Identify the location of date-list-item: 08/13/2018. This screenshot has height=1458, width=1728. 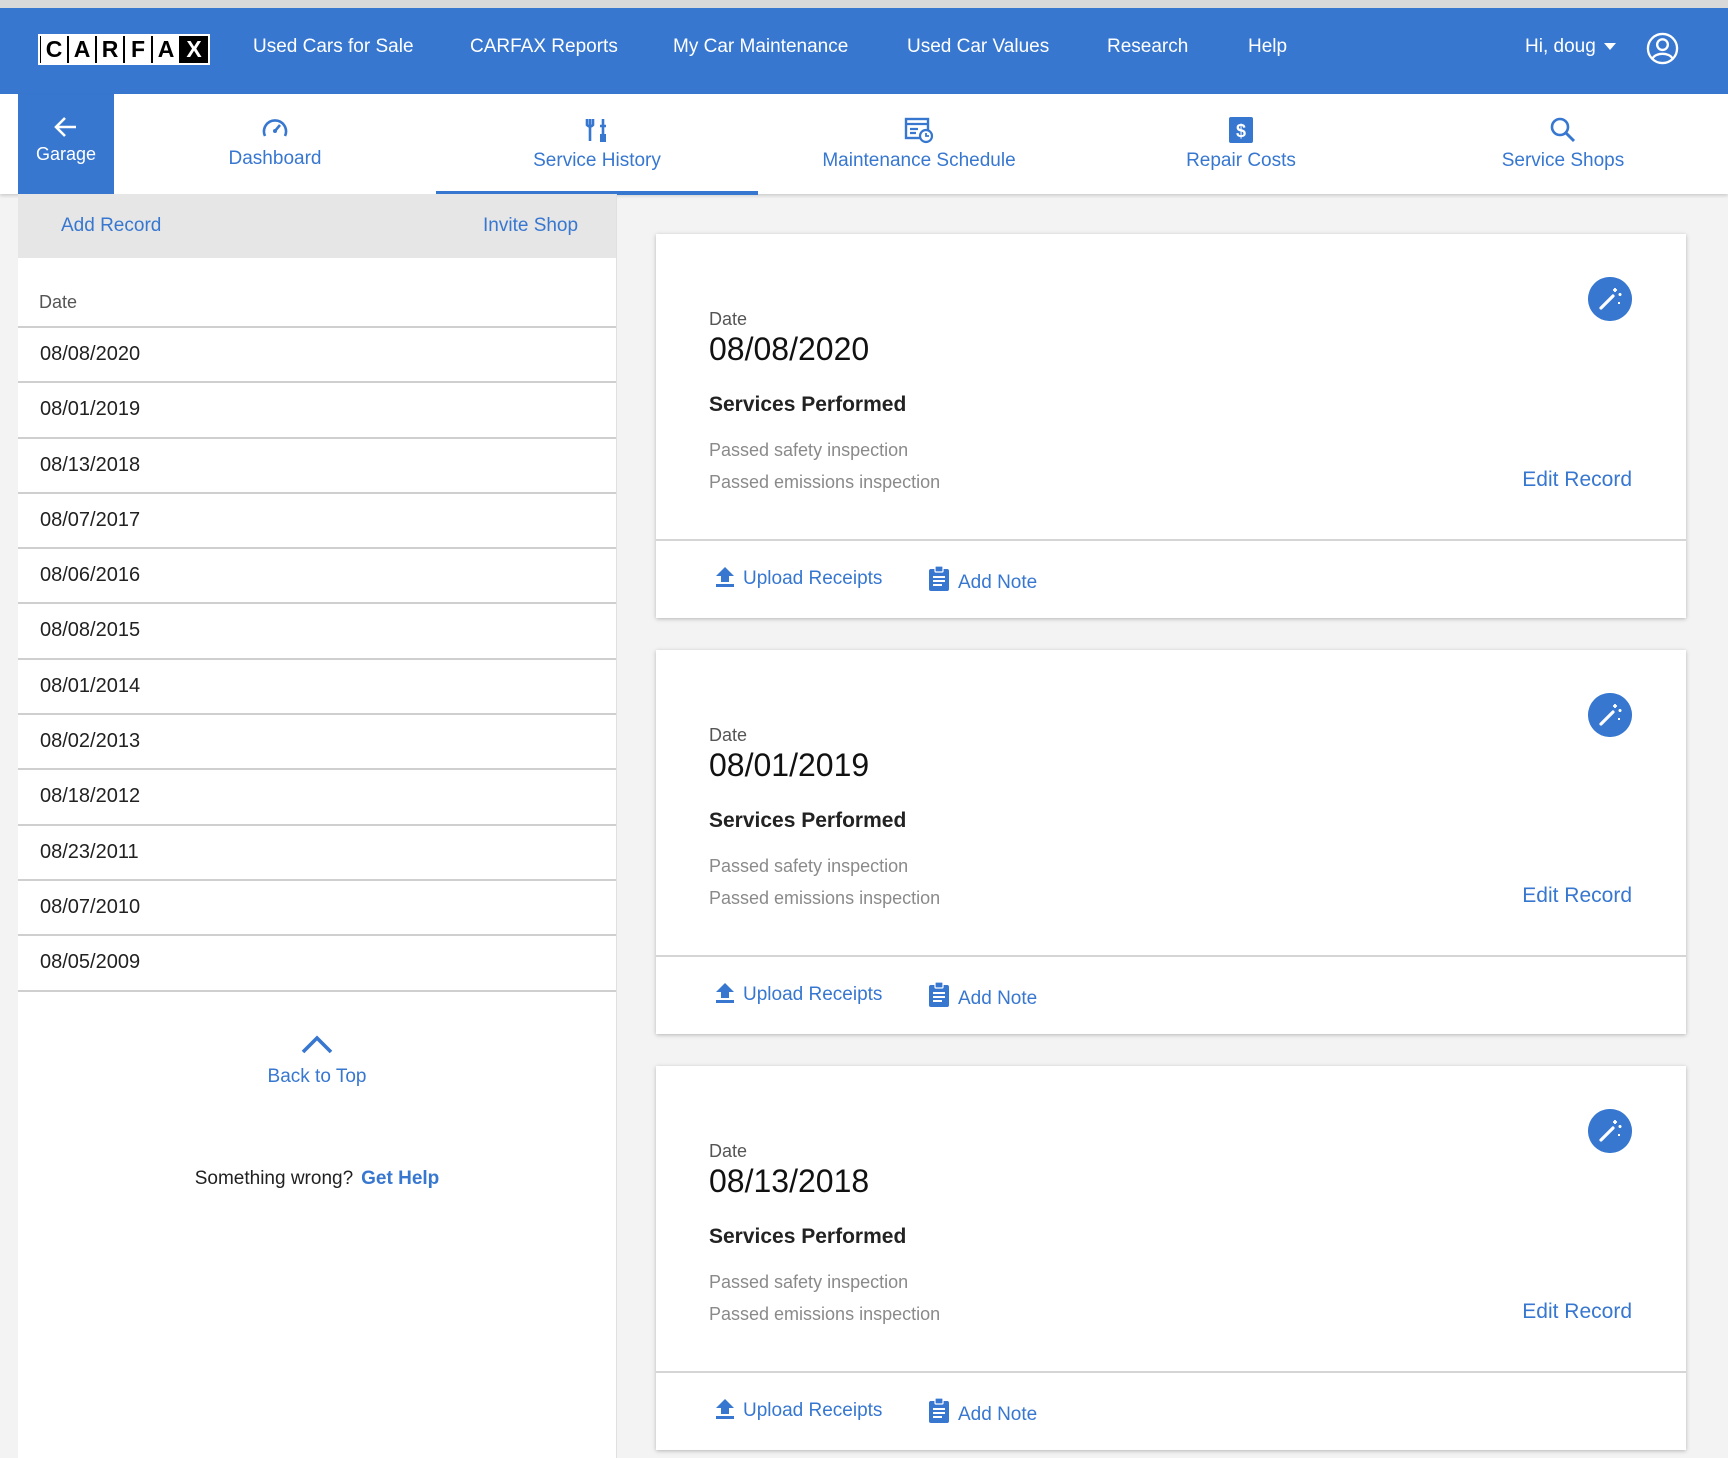
(317, 466).